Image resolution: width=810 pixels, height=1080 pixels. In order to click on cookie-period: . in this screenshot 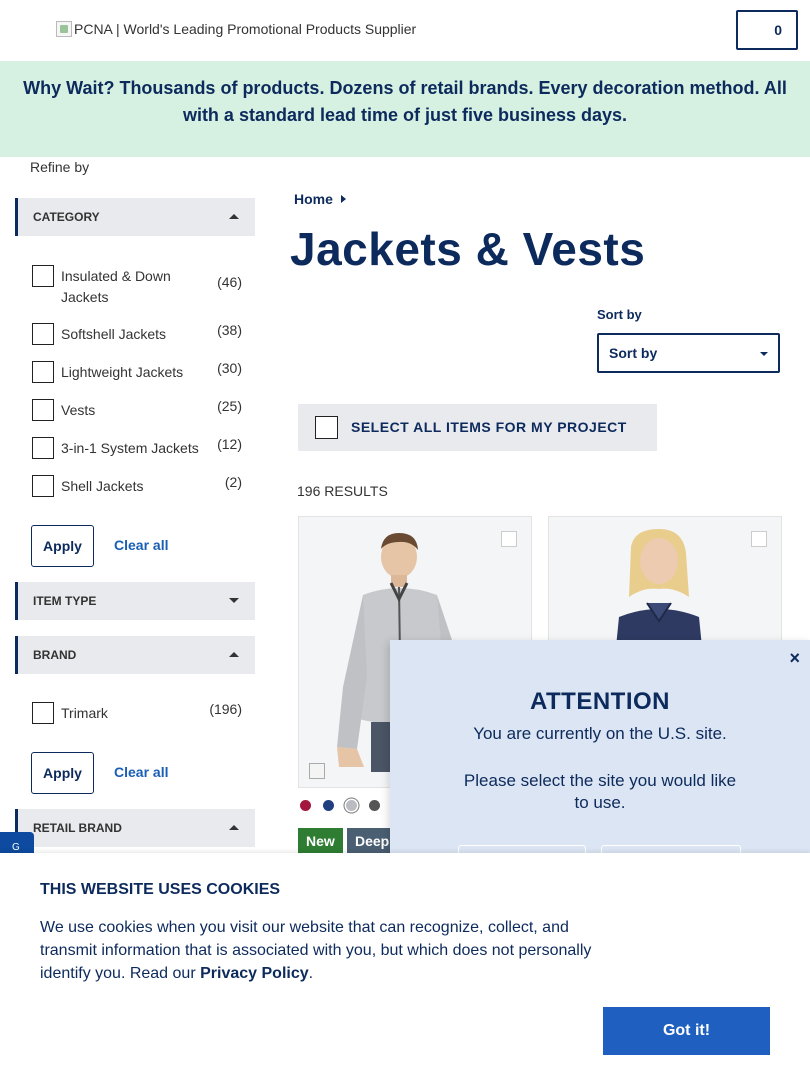, I will do `click(311, 973)`.